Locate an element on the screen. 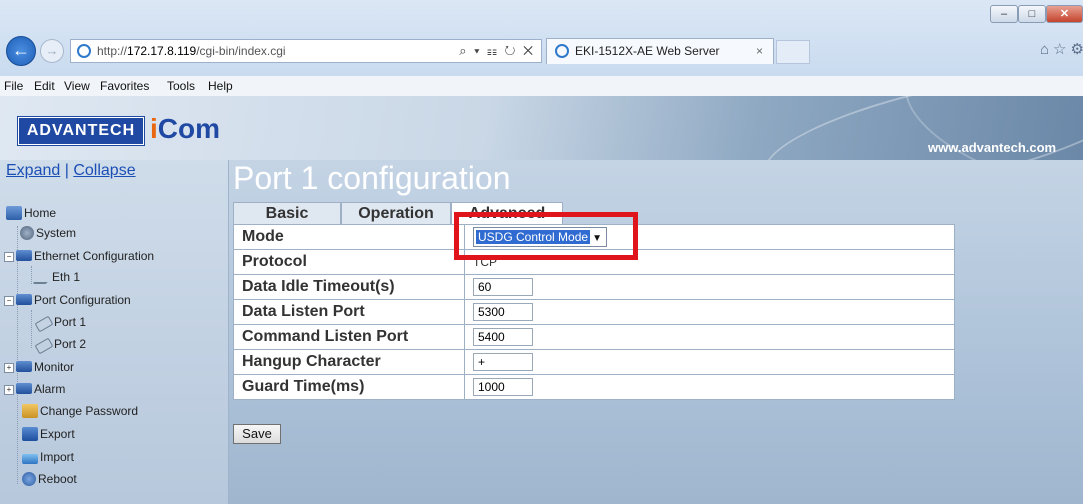  header-website-url: www.advantech.com is located at coordinates (992, 147).